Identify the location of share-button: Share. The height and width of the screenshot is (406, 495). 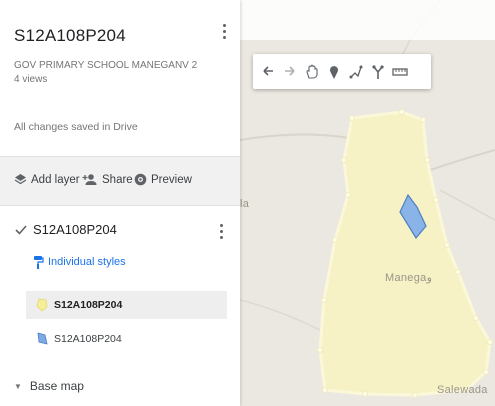
(107, 179).